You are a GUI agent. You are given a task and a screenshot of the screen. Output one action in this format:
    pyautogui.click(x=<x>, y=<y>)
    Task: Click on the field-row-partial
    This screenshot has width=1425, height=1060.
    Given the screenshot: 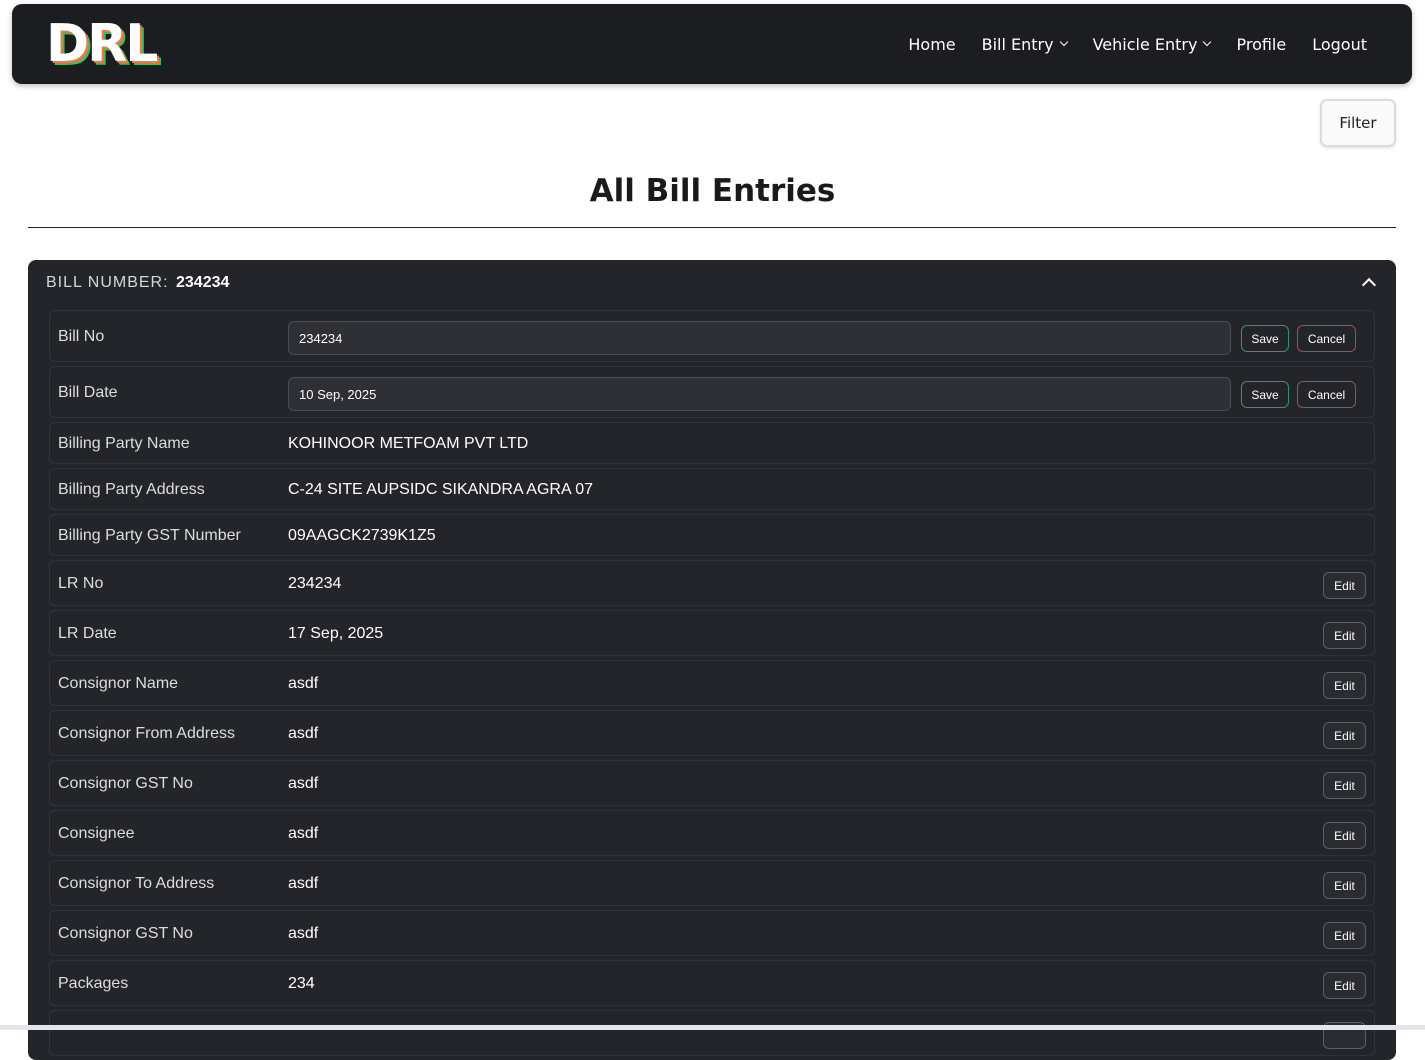 What is the action you would take?
    pyautogui.click(x=712, y=1033)
    